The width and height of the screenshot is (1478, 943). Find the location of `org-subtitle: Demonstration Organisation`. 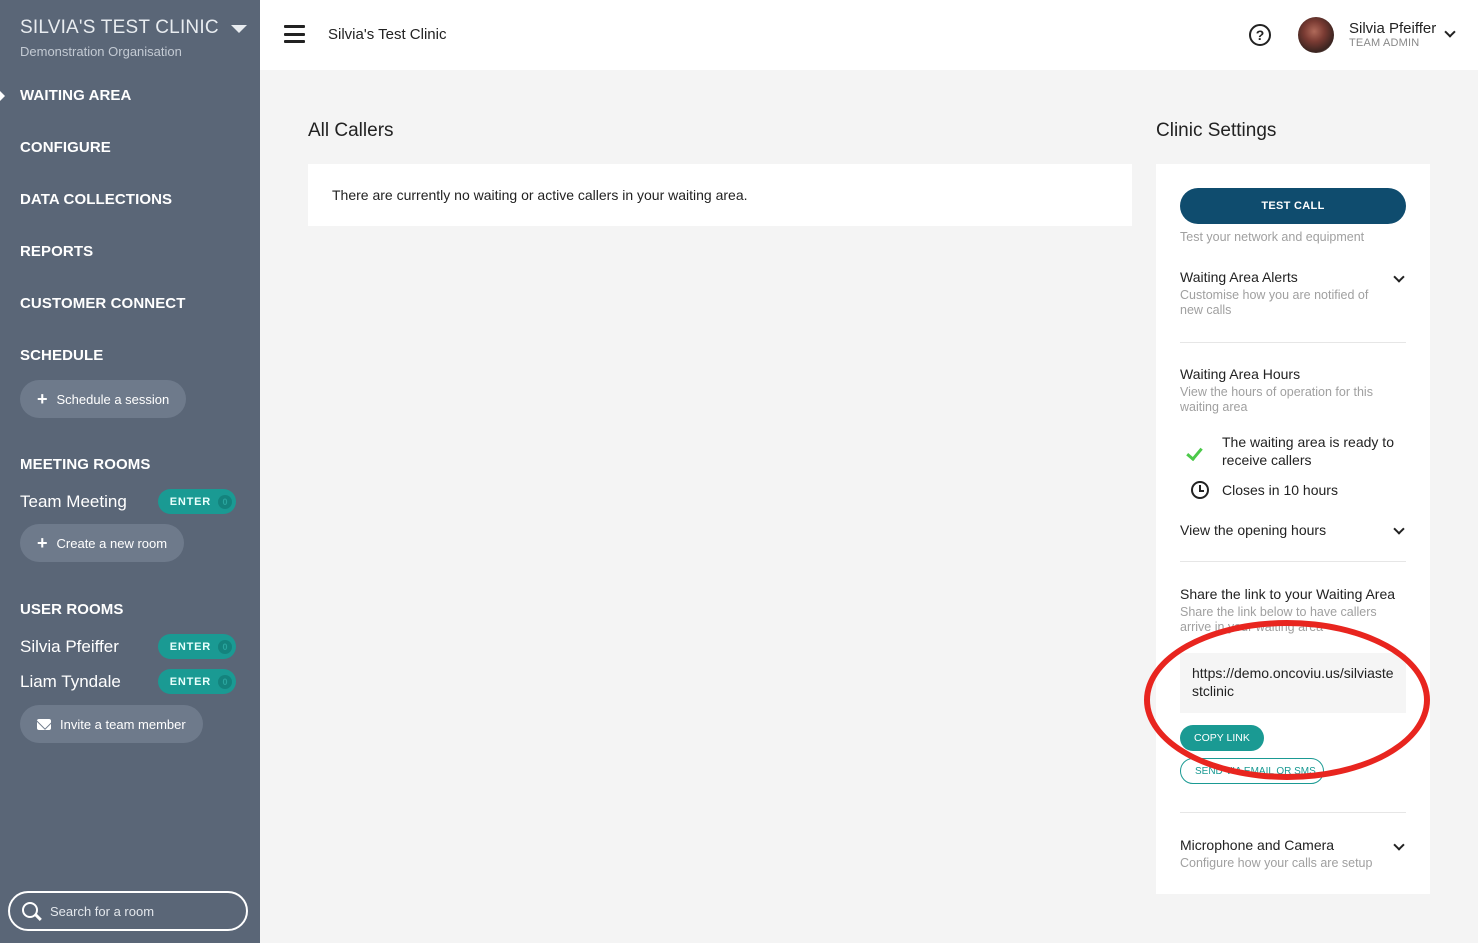

org-subtitle: Demonstration Organisation is located at coordinates (101, 51).